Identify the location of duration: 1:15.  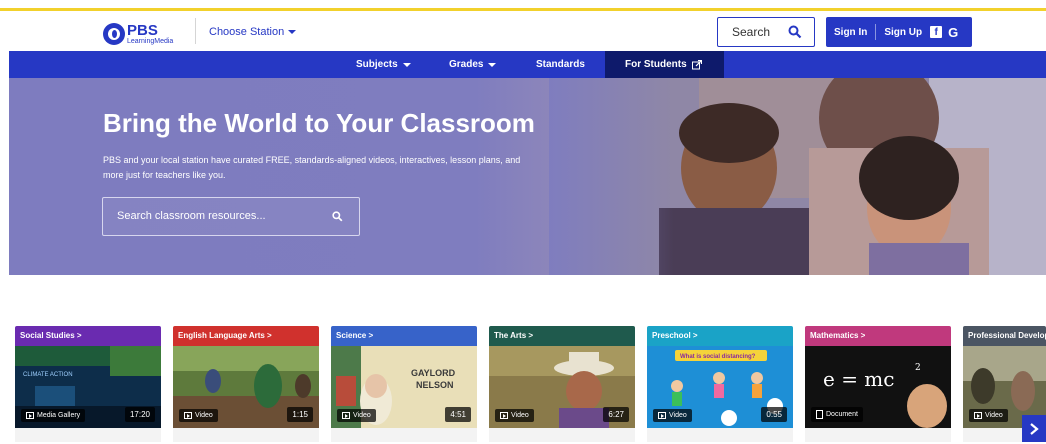
(300, 414).